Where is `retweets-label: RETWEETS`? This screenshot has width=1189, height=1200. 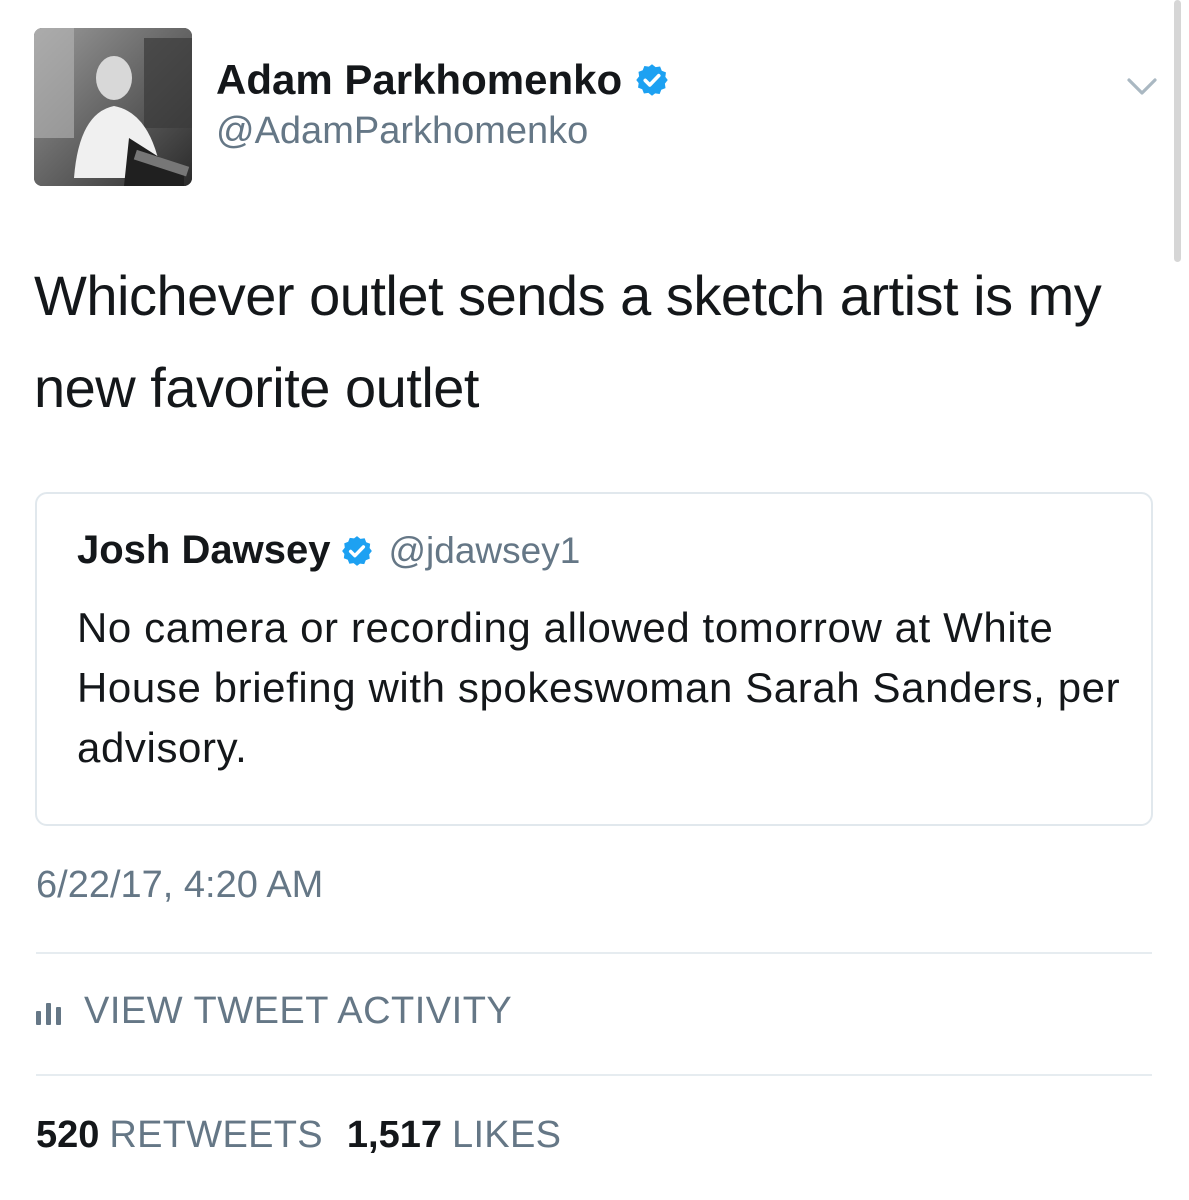 retweets-label: RETWEETS is located at coordinates (216, 1135).